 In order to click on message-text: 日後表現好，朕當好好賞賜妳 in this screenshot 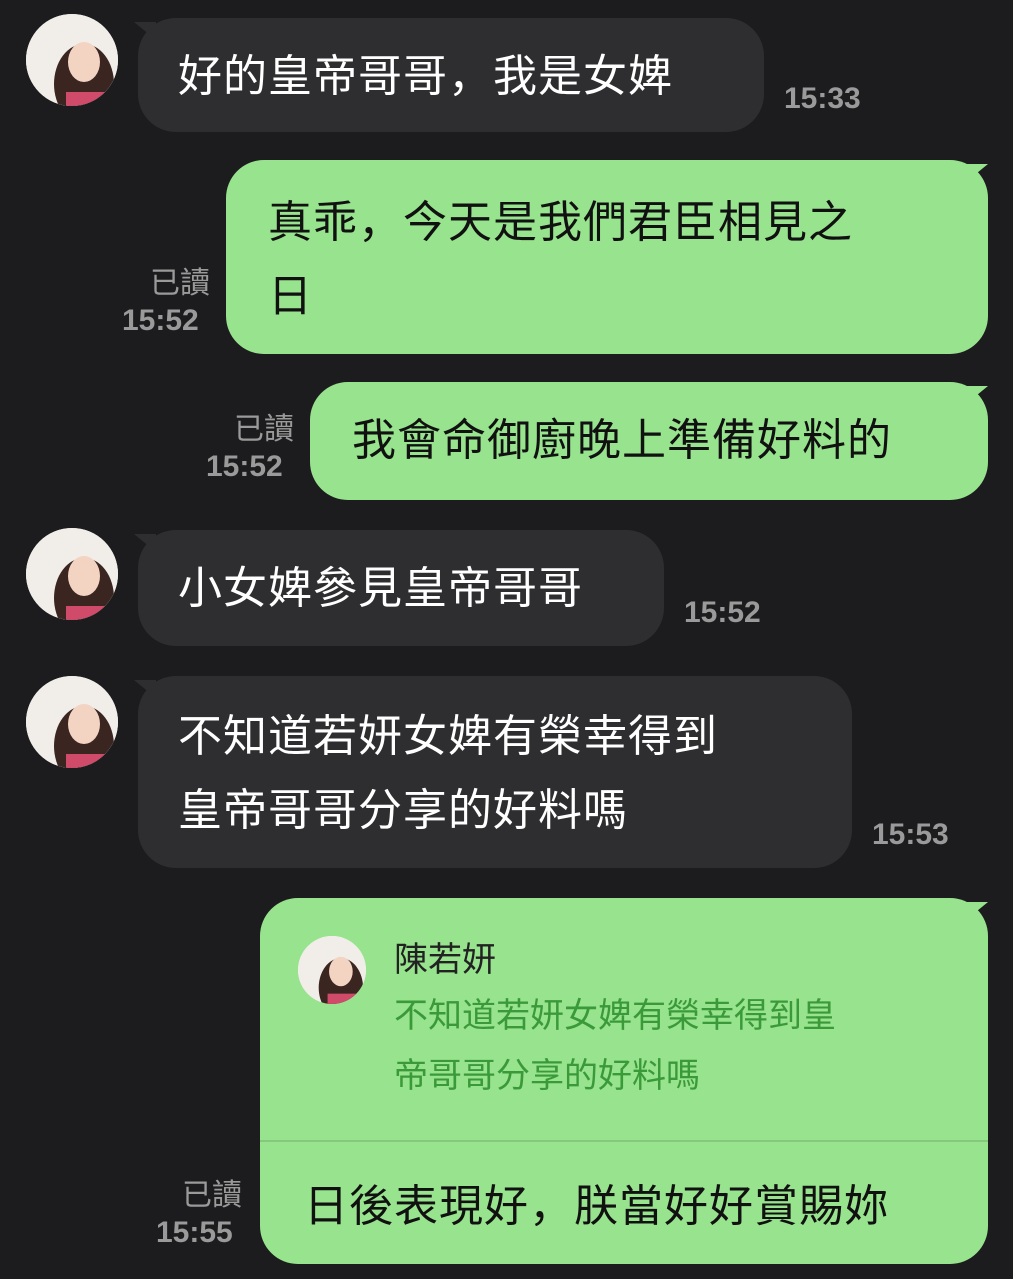, I will do `click(596, 1206)`.